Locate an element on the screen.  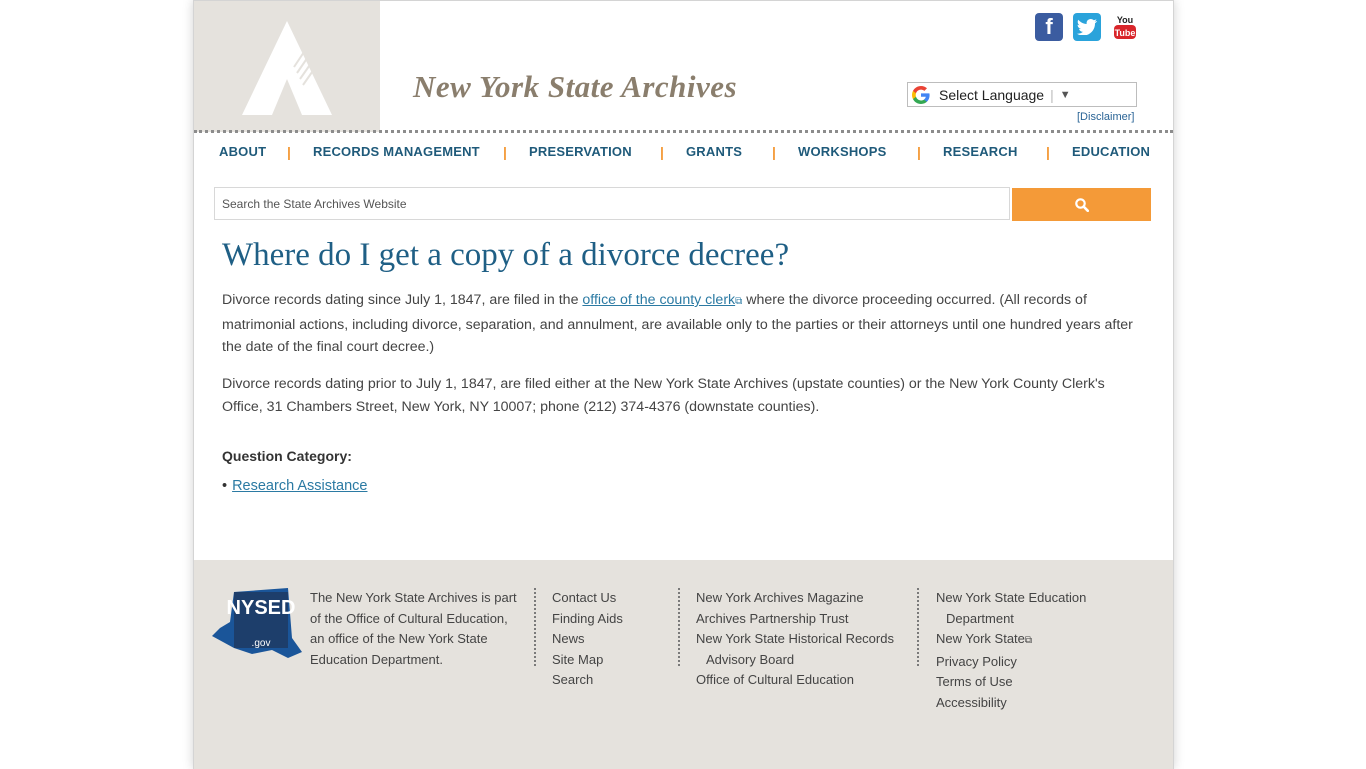
footer-link-office-cultural-education: Office of Cultural Education is located at coordinates (795, 680).